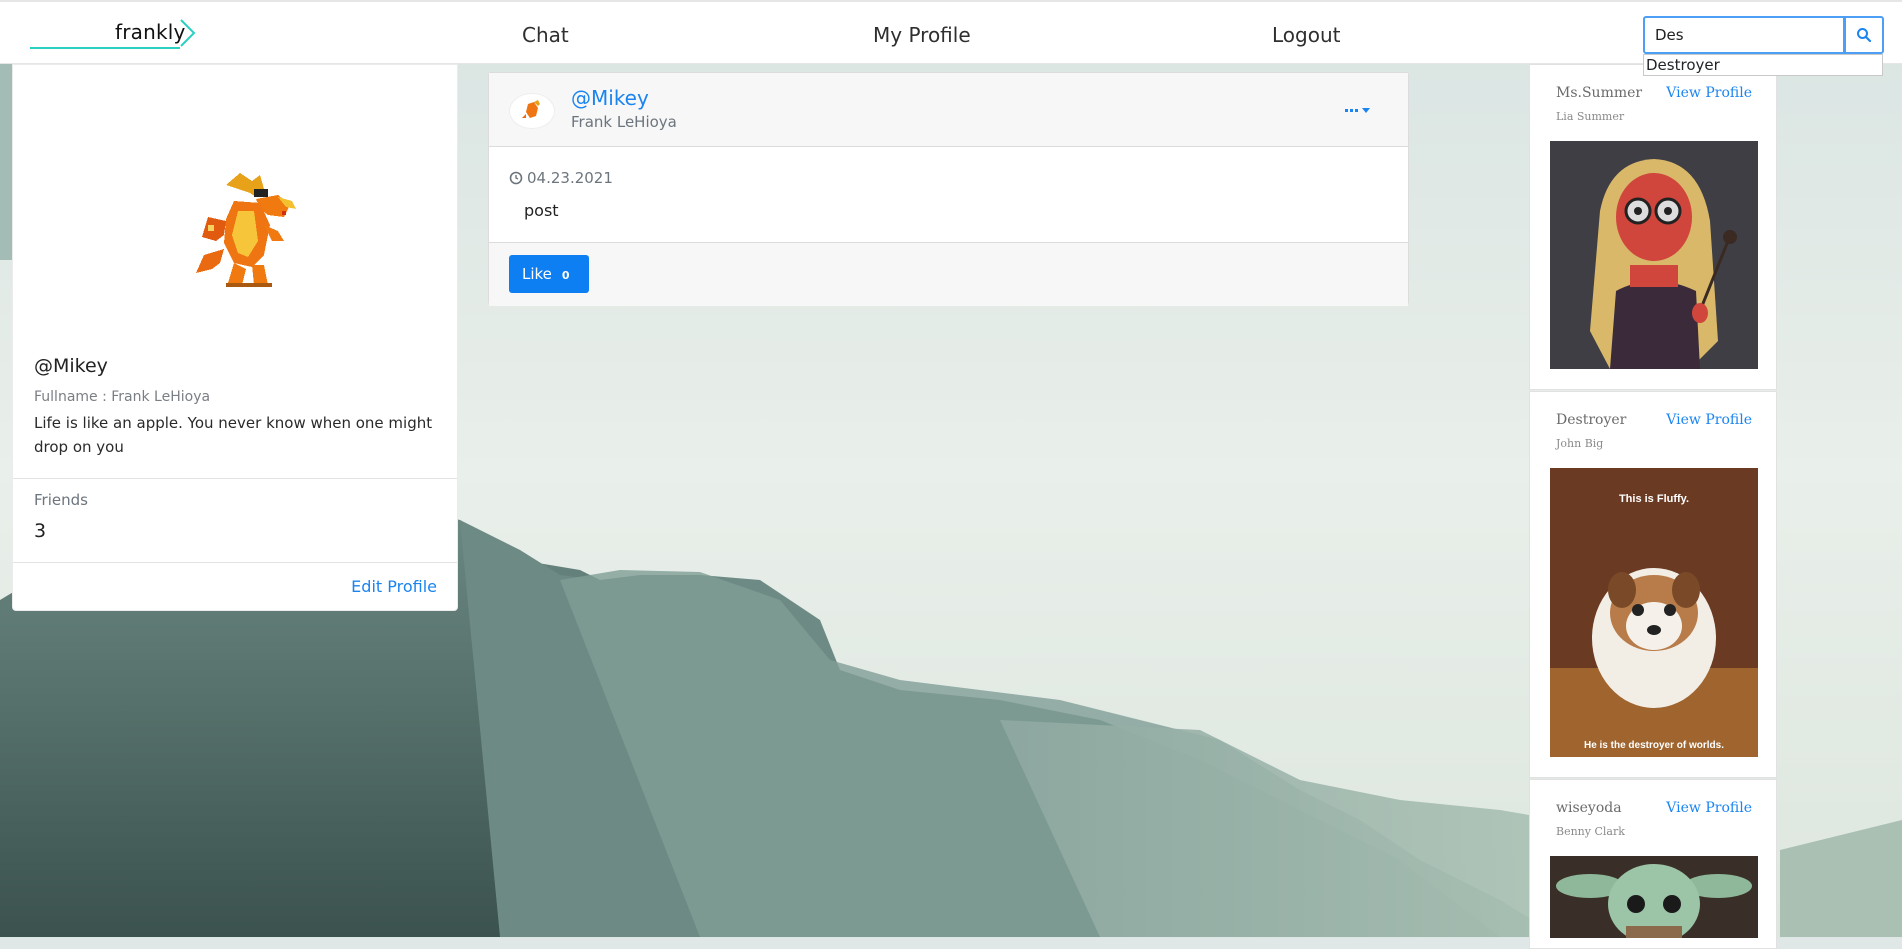 This screenshot has height=949, width=1902. What do you see at coordinates (40, 531) in the screenshot?
I see `friends-count: 3` at bounding box center [40, 531].